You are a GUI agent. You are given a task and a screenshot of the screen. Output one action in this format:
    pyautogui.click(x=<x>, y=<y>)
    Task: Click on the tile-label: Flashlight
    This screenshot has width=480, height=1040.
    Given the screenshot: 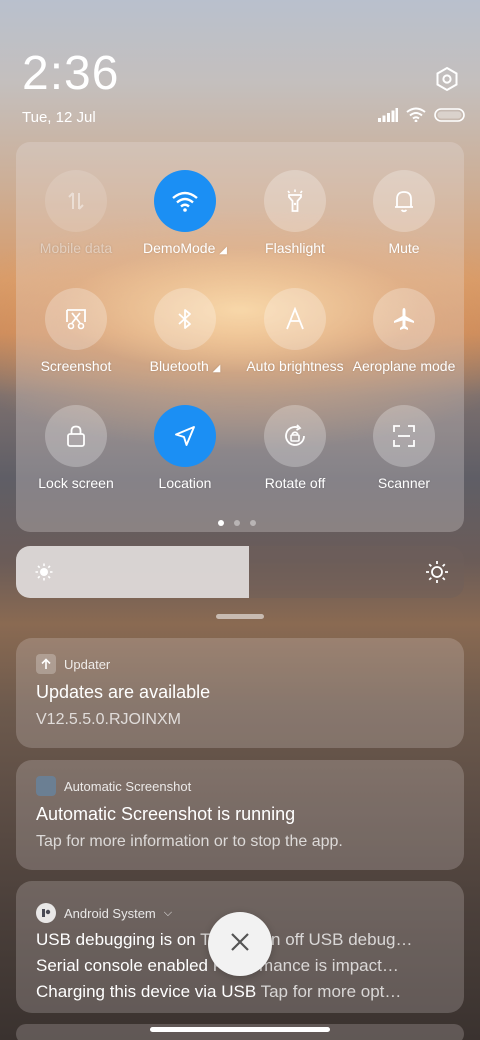 What is the action you would take?
    pyautogui.click(x=295, y=248)
    